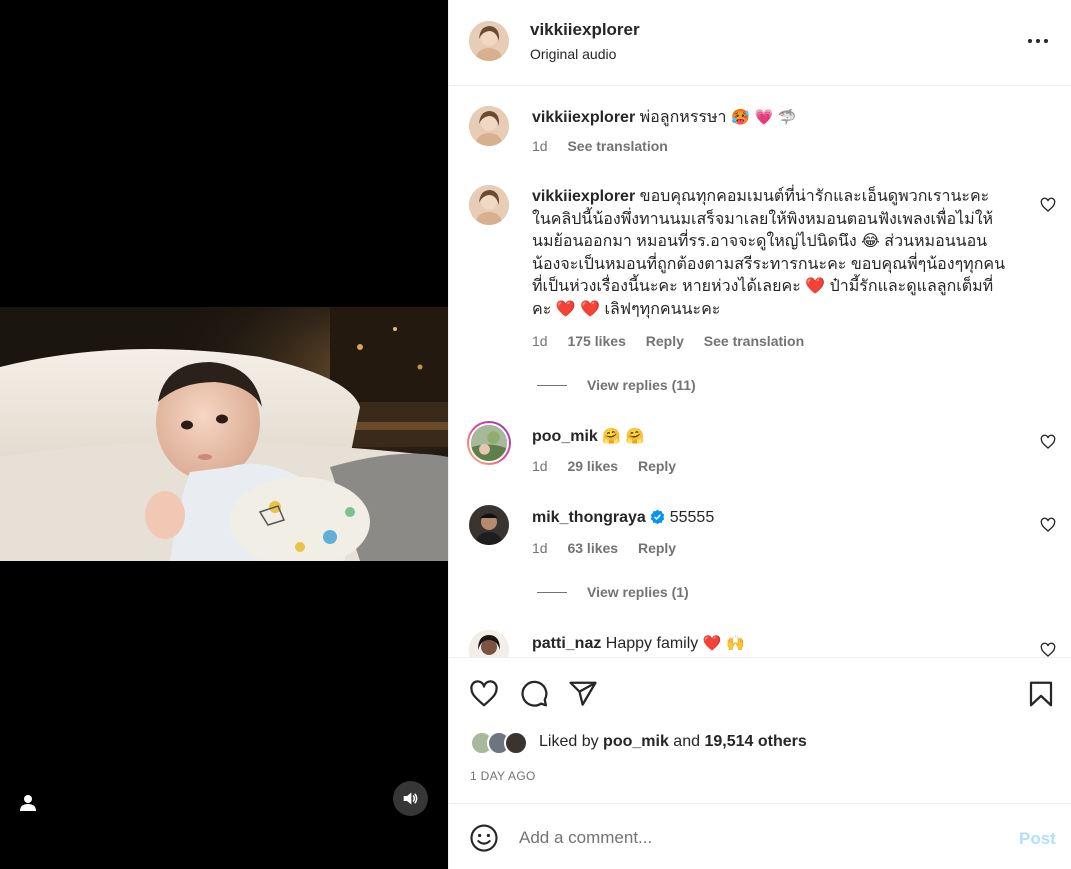  Describe the element at coordinates (638, 592) in the screenshot. I see `view-replies-label: View replies (1)` at that location.